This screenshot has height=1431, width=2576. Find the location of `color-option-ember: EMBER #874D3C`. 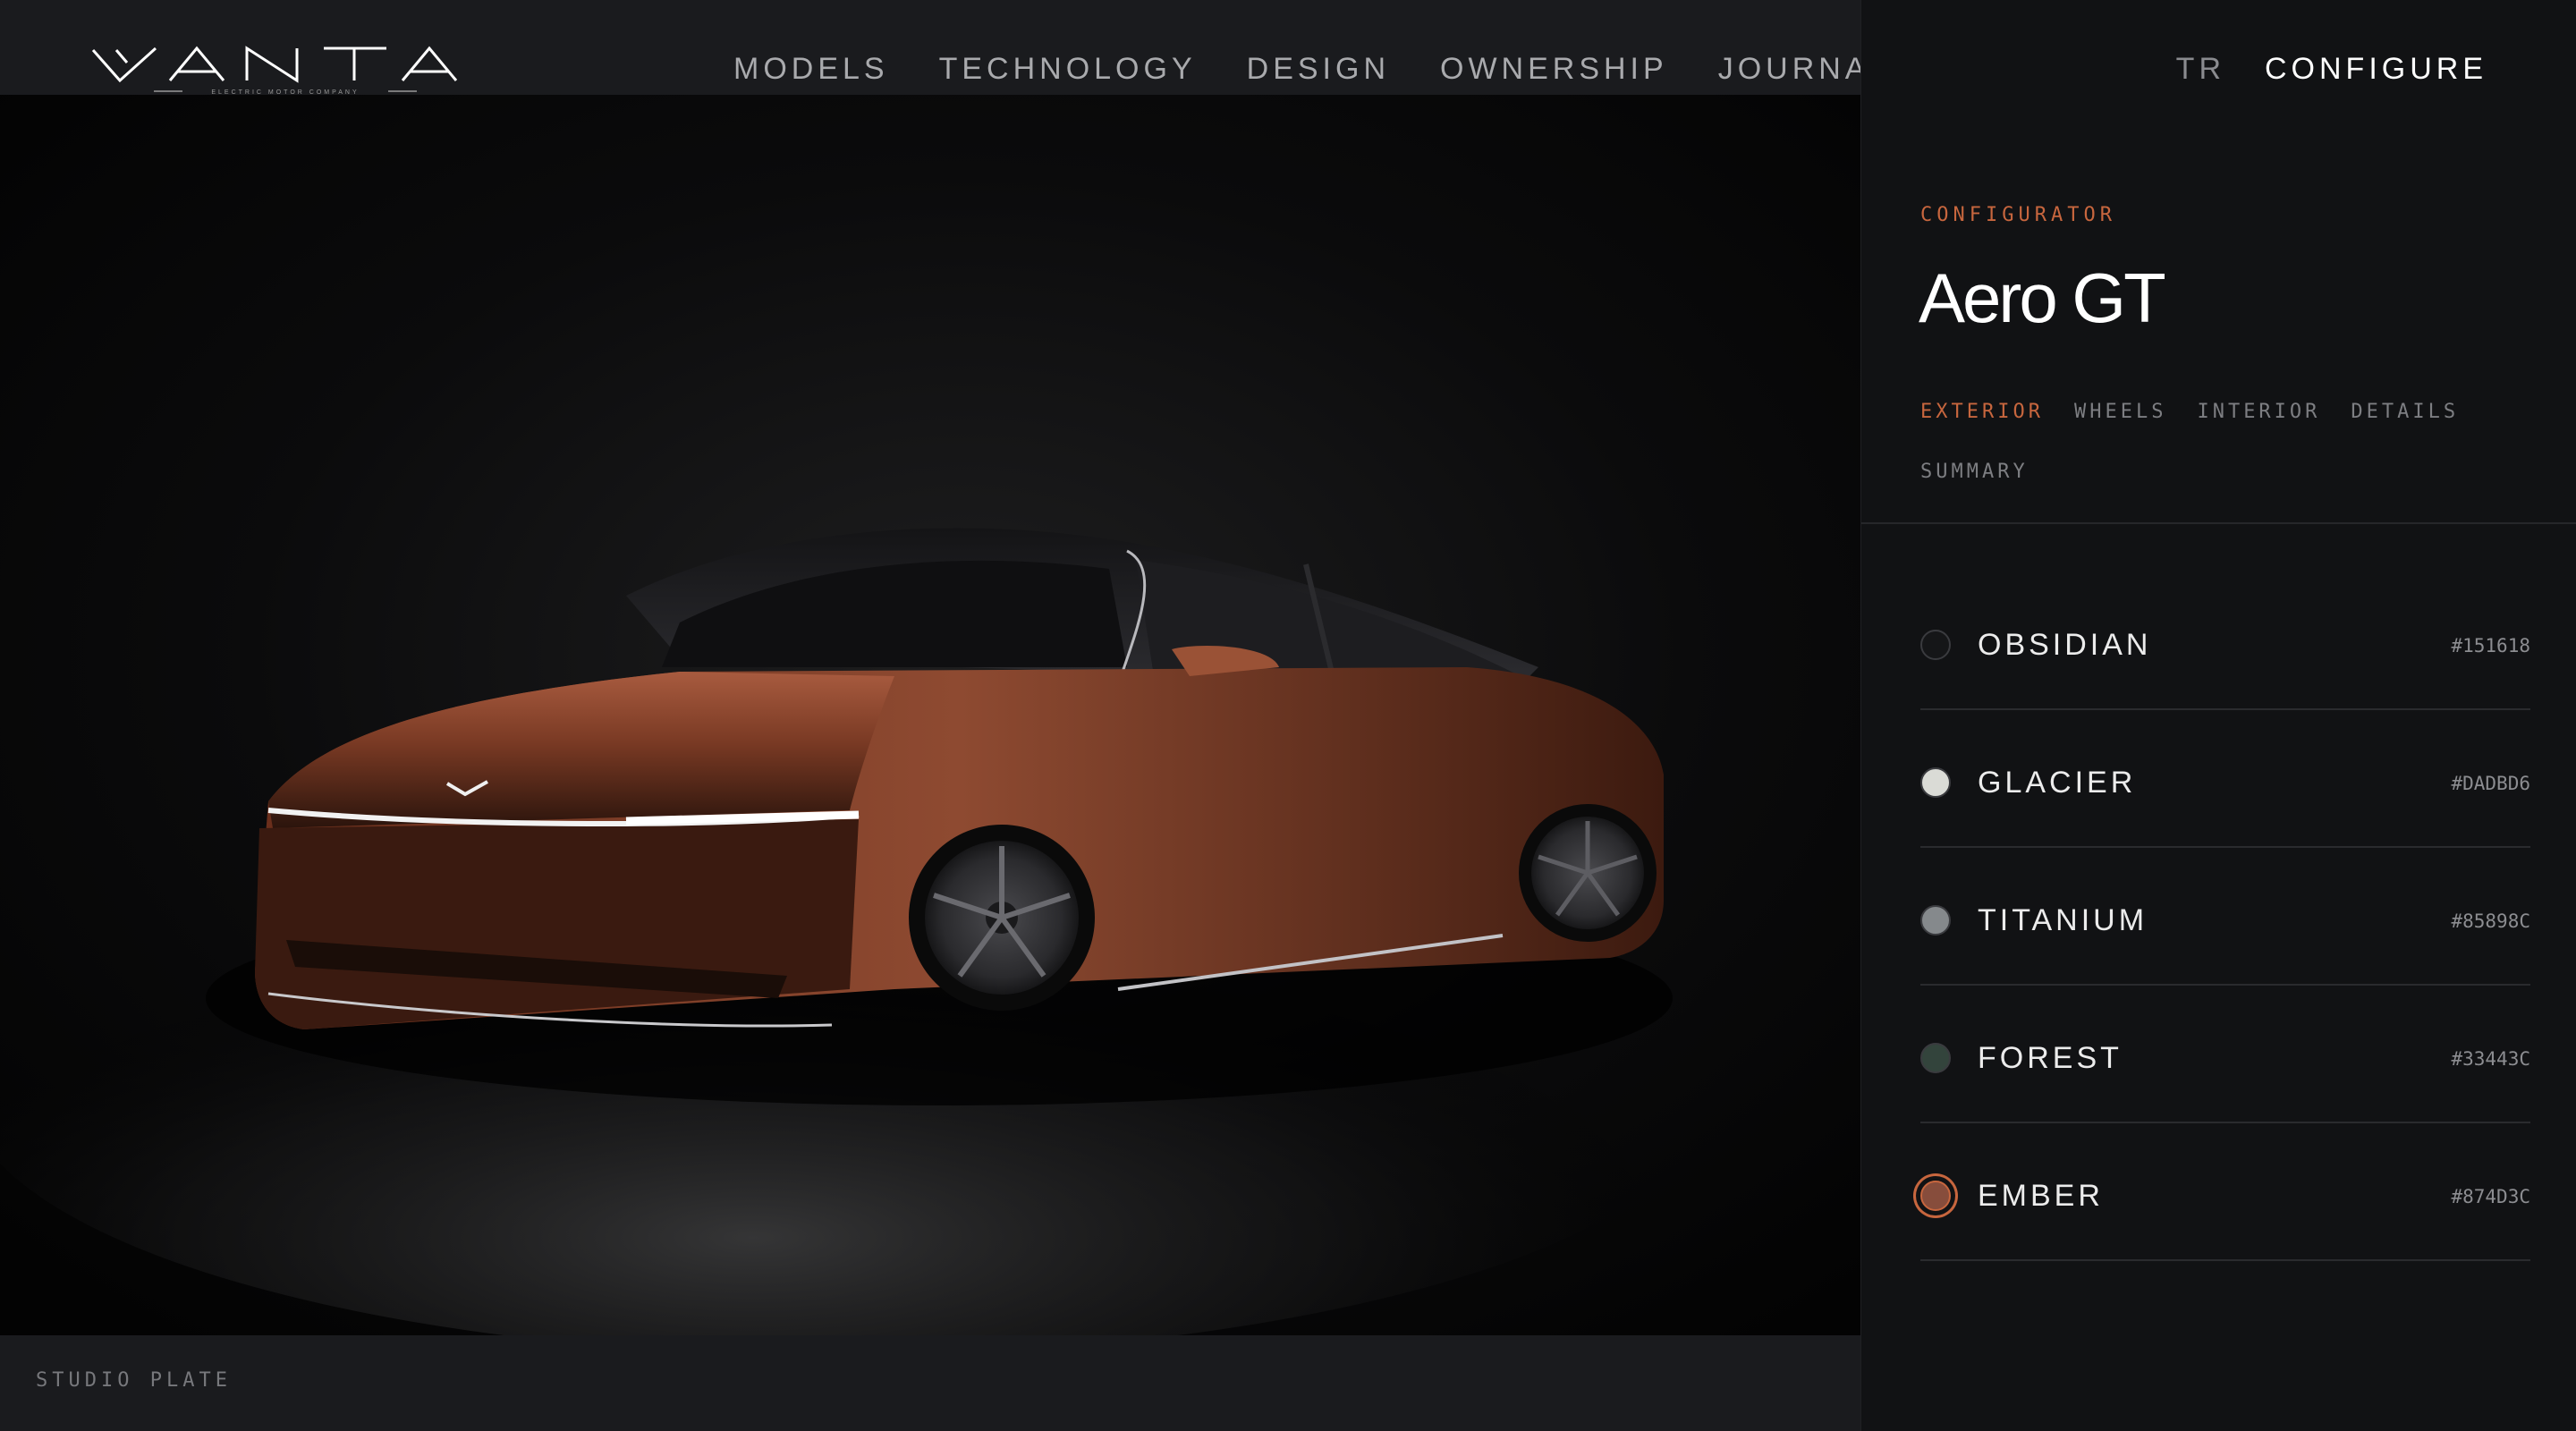

color-option-ember: EMBER #874D3C is located at coordinates (2225, 1192).